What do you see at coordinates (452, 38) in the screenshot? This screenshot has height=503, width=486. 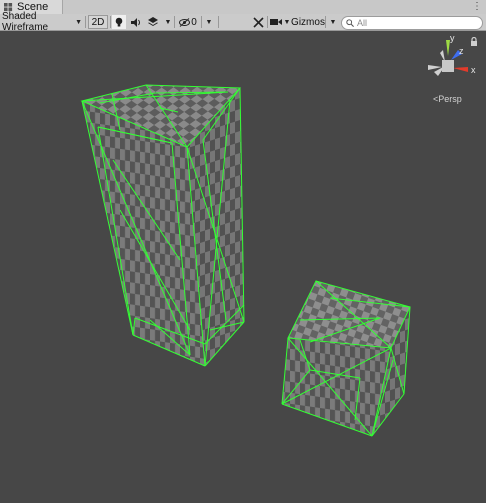 I see `y-axis-label: y` at bounding box center [452, 38].